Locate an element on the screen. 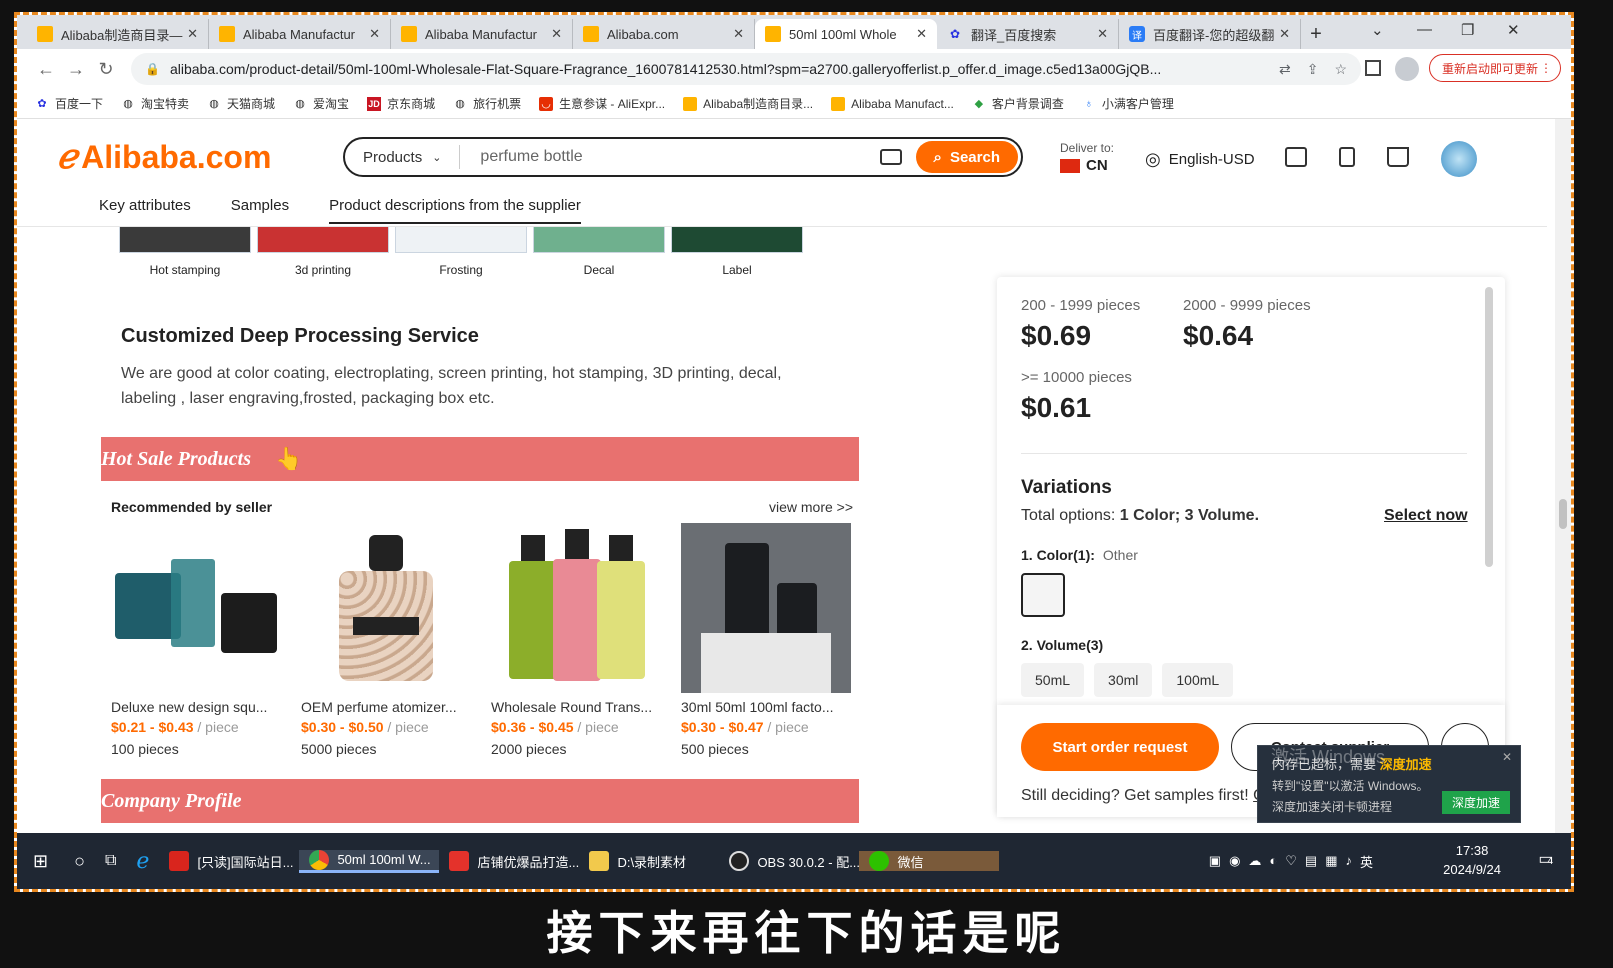 The height and width of the screenshot is (968, 1613). bookmark-item: ✿ 百度一下 is located at coordinates (69, 103).